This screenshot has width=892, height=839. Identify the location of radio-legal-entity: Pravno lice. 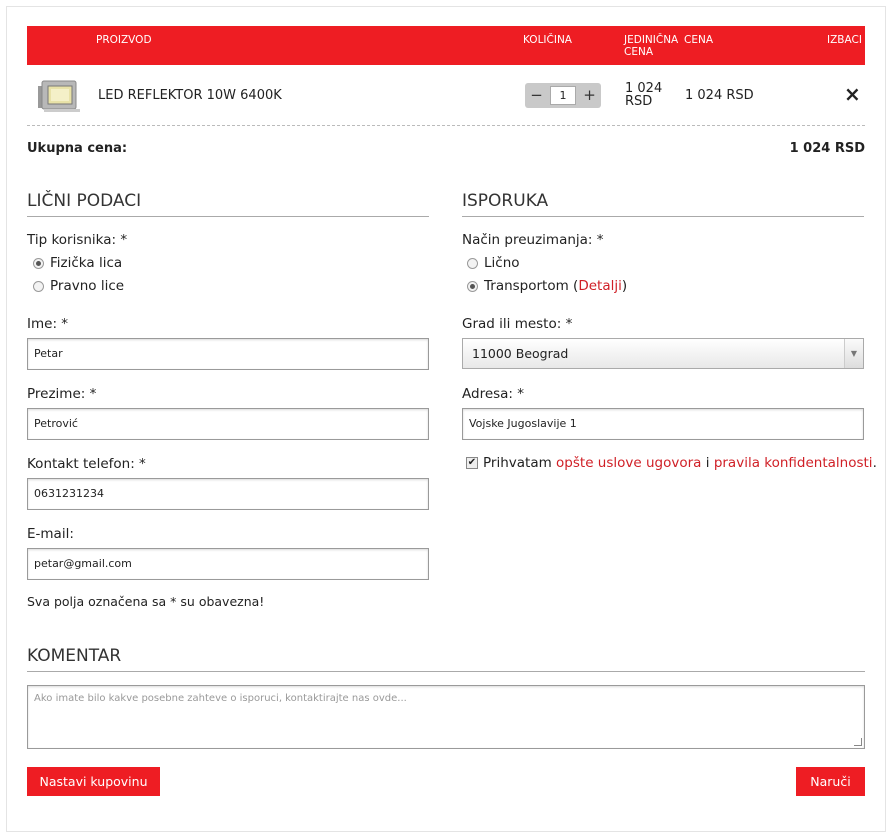
(78, 286).